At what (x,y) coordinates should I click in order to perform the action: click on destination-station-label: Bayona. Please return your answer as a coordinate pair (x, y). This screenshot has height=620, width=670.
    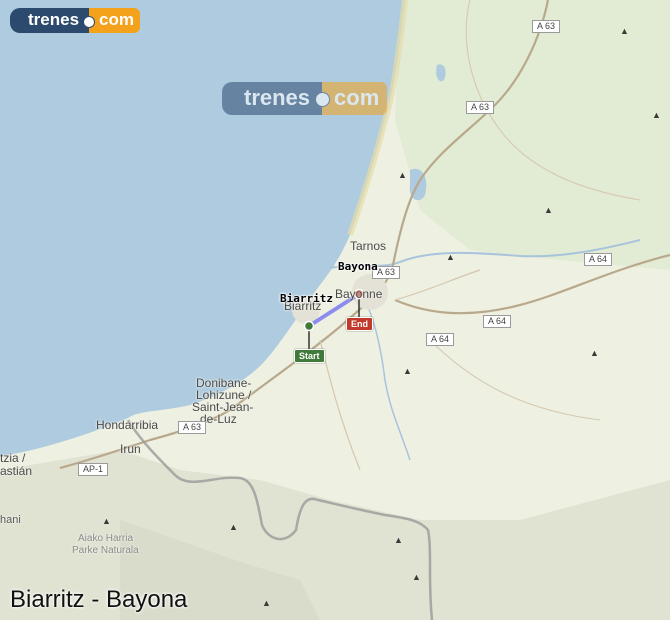
    Looking at the image, I should click on (358, 266).